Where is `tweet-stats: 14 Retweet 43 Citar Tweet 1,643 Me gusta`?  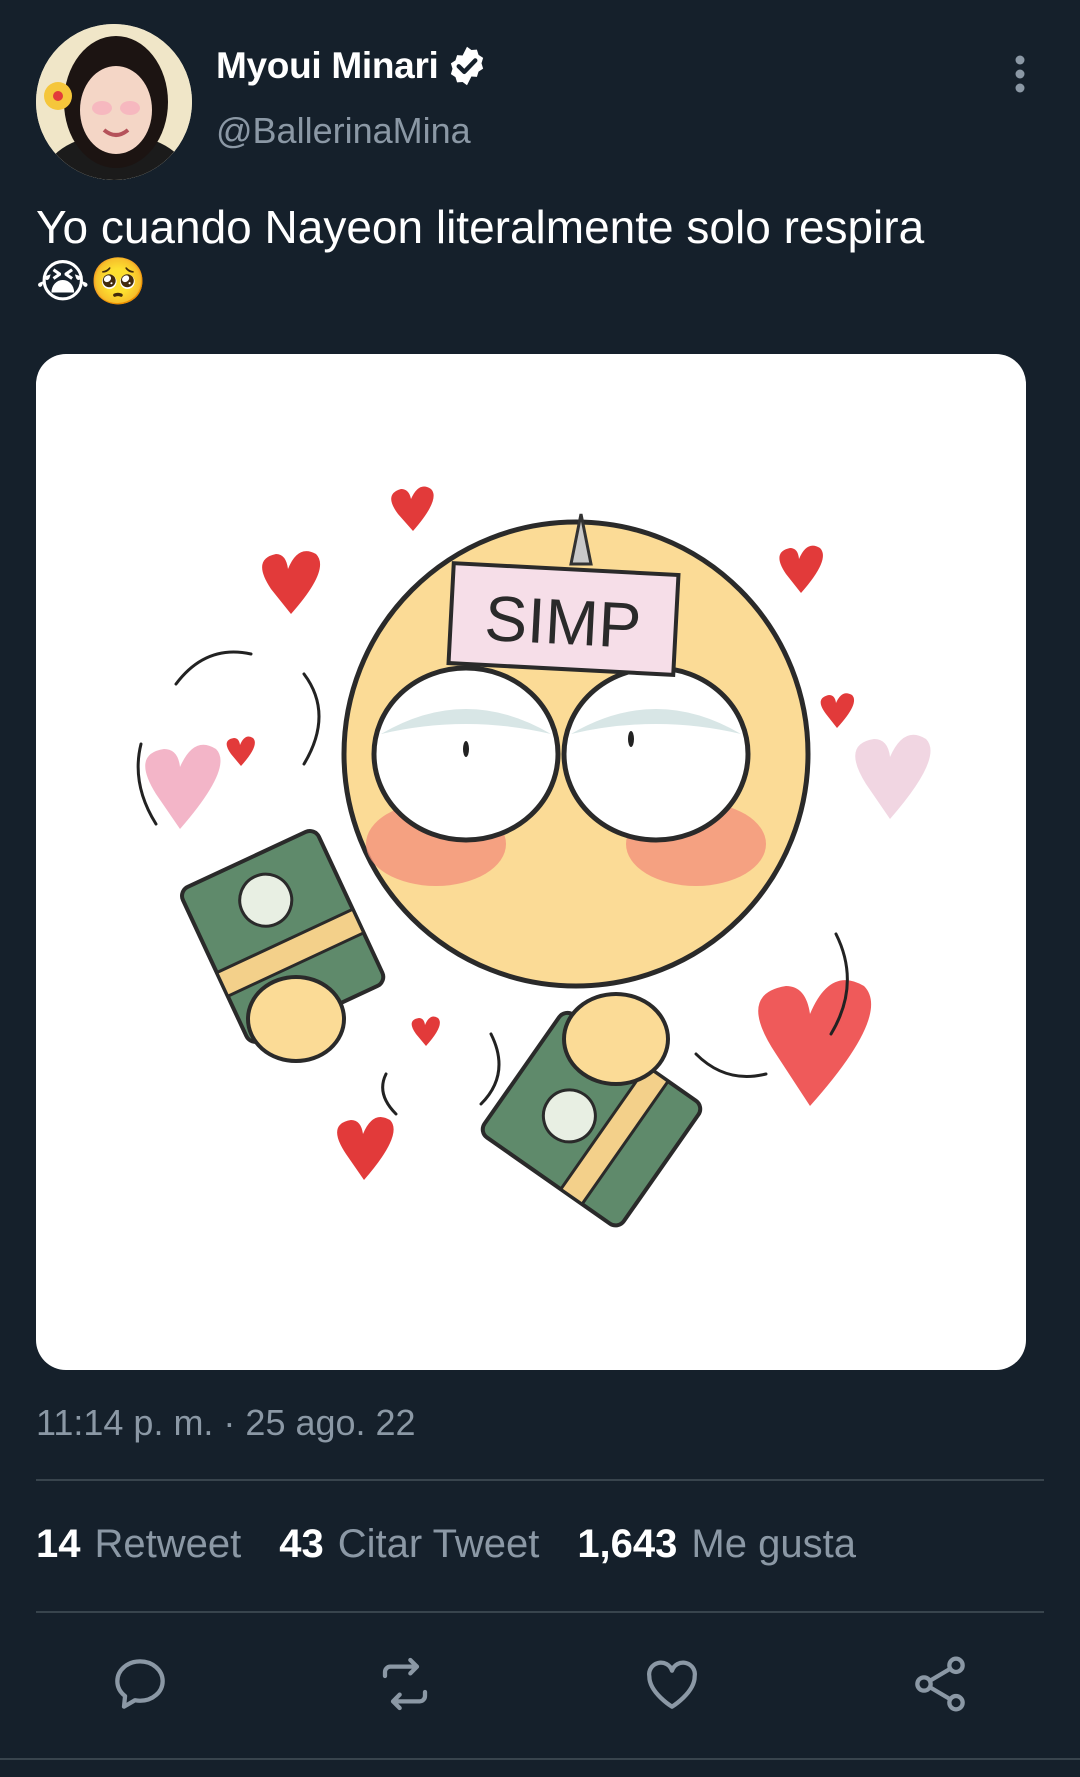
tweet-stats: 14 Retweet 43 Citar Tweet 1,643 Me gusta is located at coordinates (465, 1544).